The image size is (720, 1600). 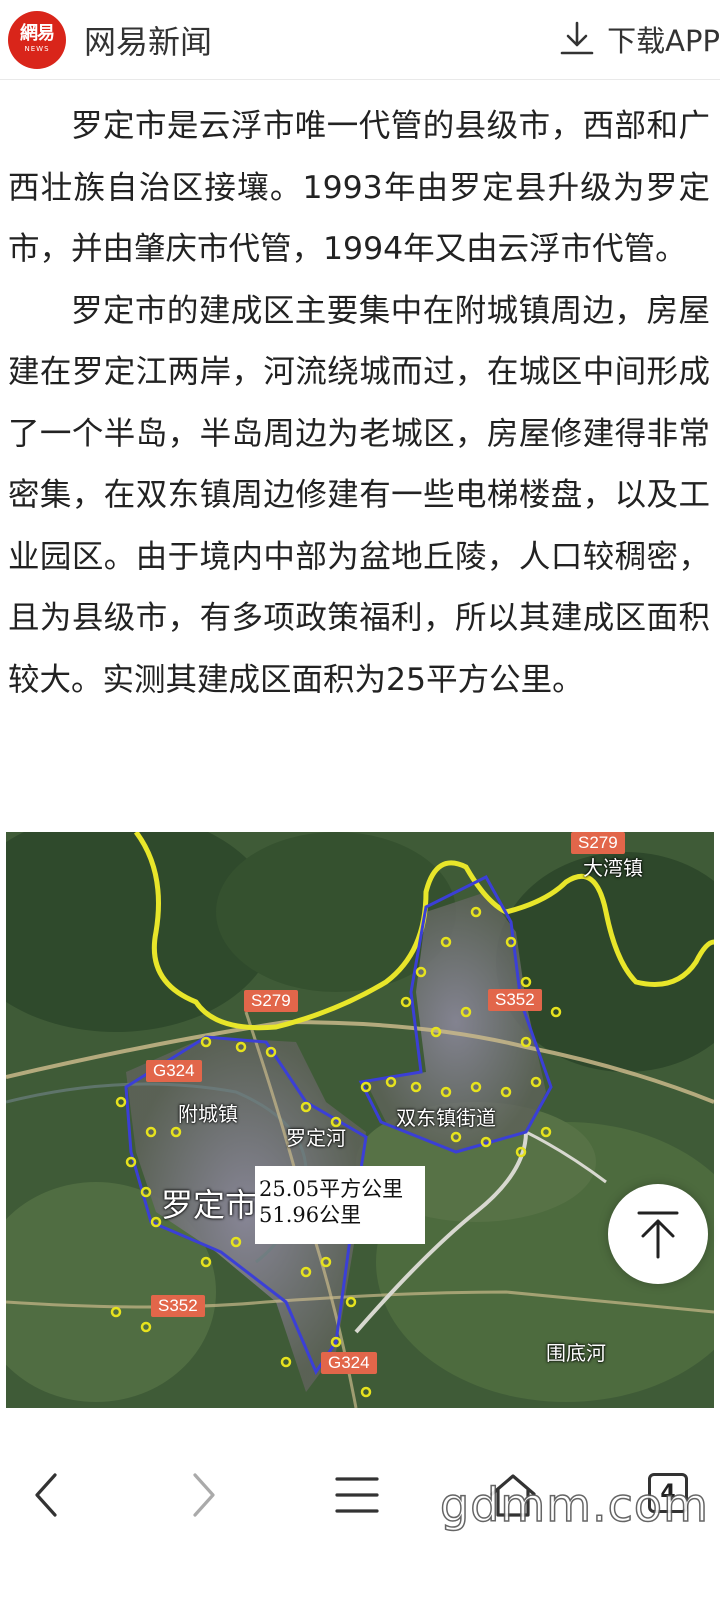 I want to click on back-icon, so click(x=46, y=1495).